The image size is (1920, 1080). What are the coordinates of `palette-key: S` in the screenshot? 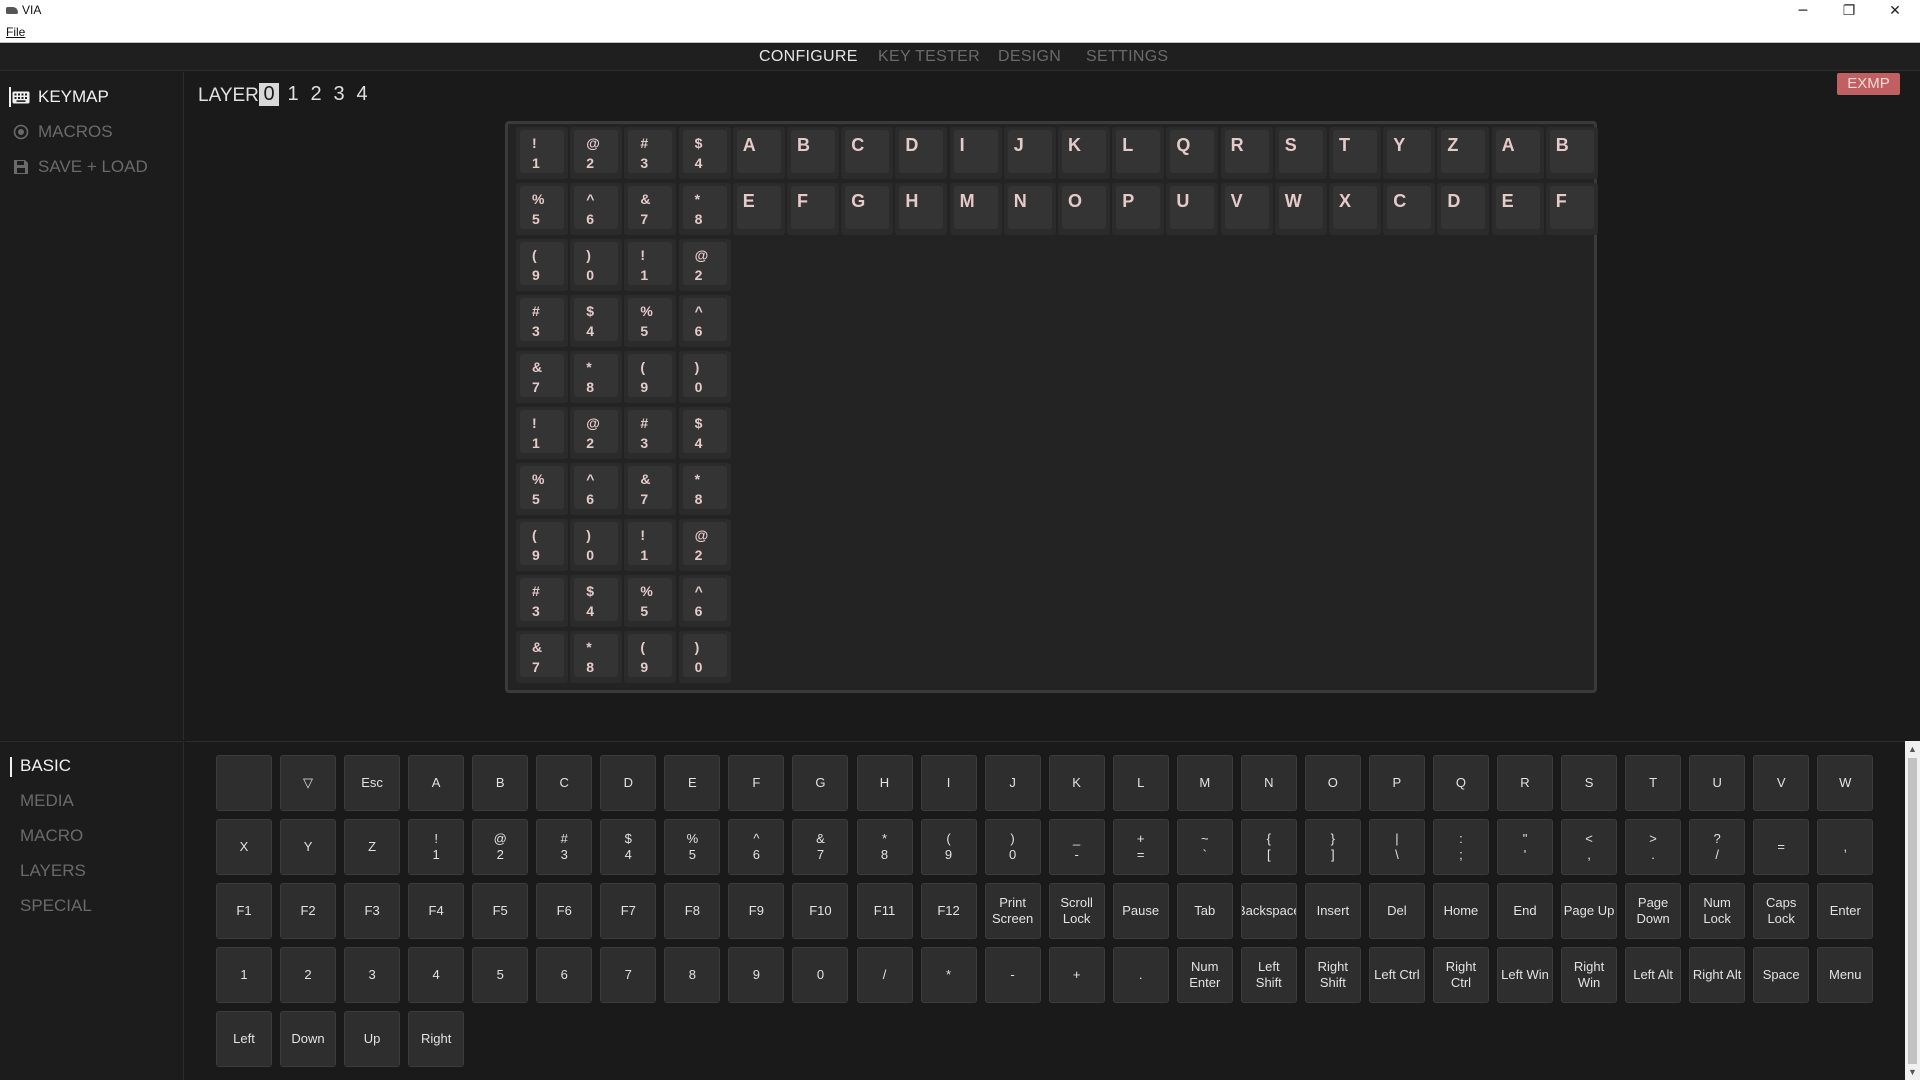 It's located at (1589, 783).